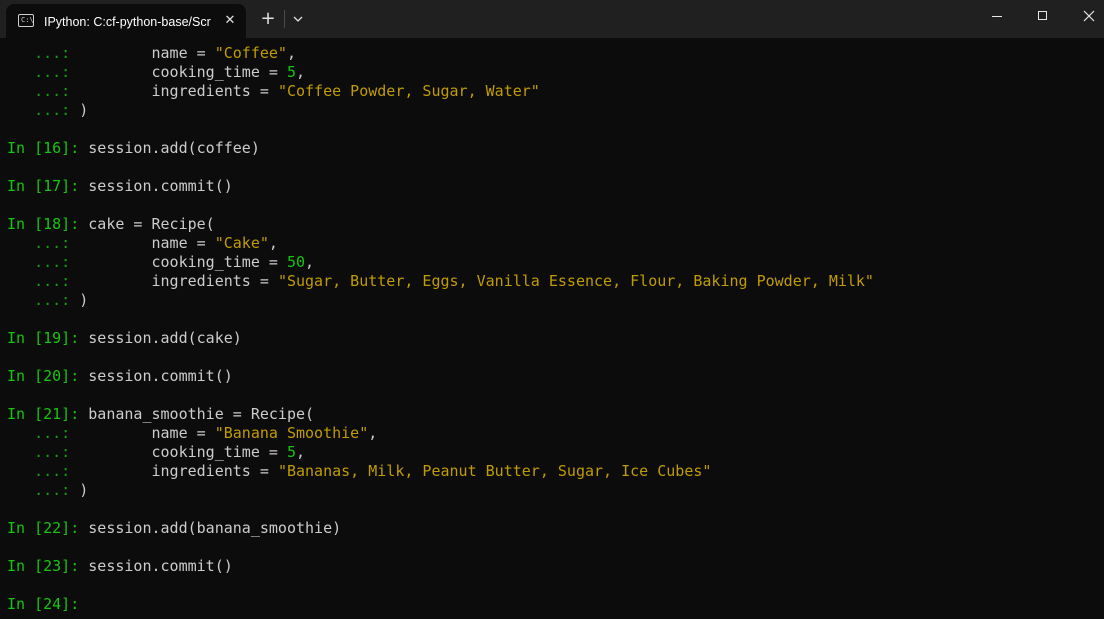 Image resolution: width=1104 pixels, height=619 pixels. Describe the element at coordinates (241, 243) in the screenshot. I see `code-text: "Cake"` at that location.